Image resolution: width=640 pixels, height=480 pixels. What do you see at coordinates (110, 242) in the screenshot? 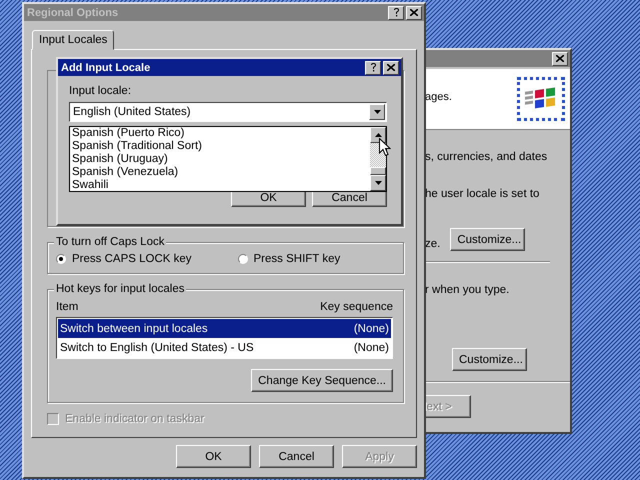
I see `group-label: To turn off Caps Lock` at bounding box center [110, 242].